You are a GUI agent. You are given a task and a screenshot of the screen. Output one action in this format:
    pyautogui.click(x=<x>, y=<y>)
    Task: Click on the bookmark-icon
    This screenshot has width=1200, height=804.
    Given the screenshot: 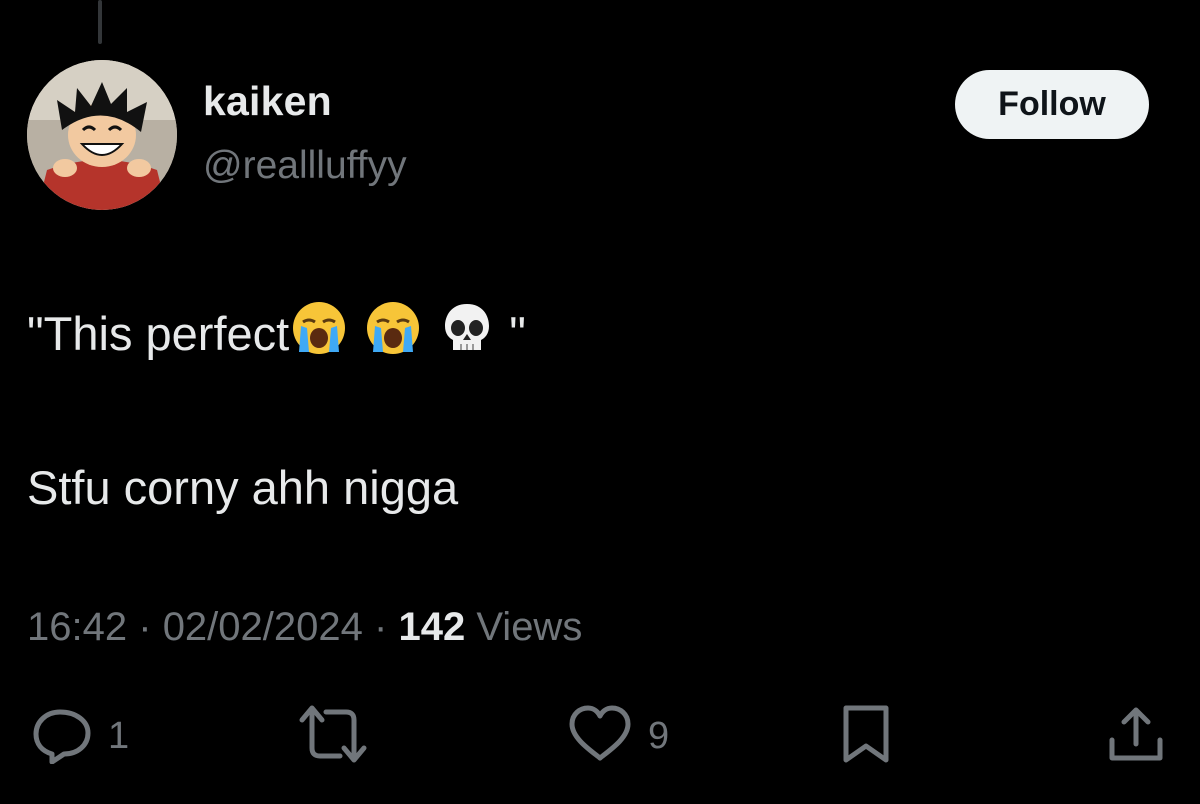 What is the action you would take?
    pyautogui.click(x=866, y=736)
    